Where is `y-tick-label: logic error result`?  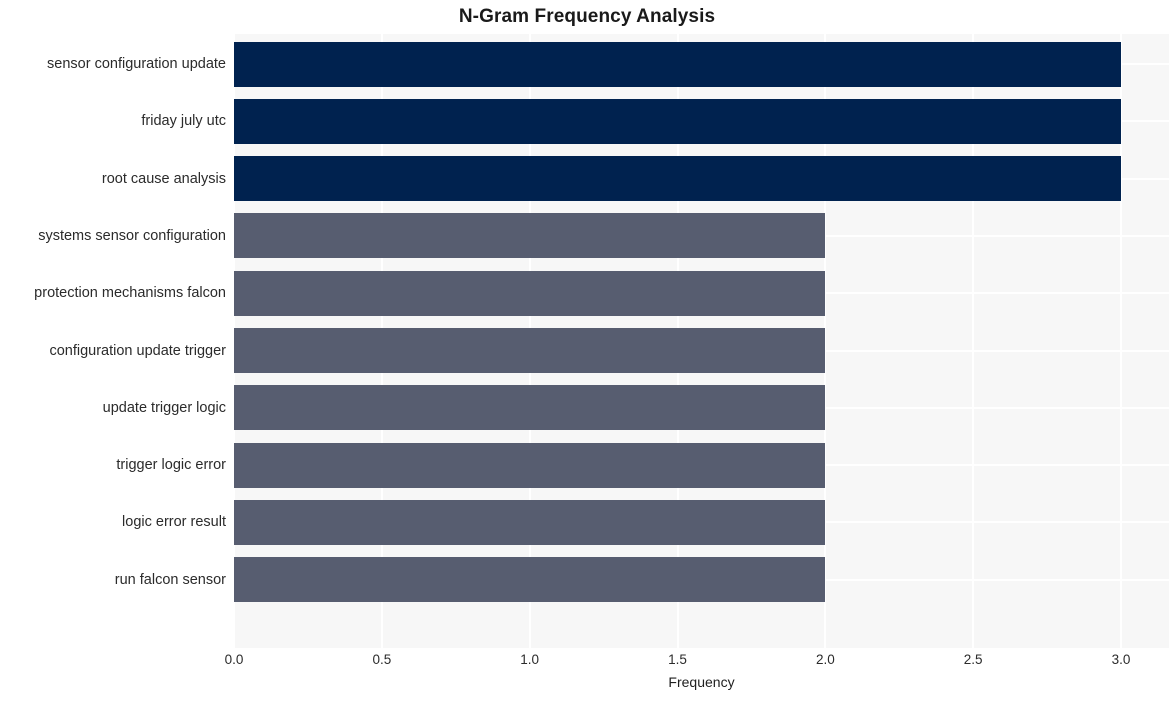 y-tick-label: logic error result is located at coordinates (174, 522).